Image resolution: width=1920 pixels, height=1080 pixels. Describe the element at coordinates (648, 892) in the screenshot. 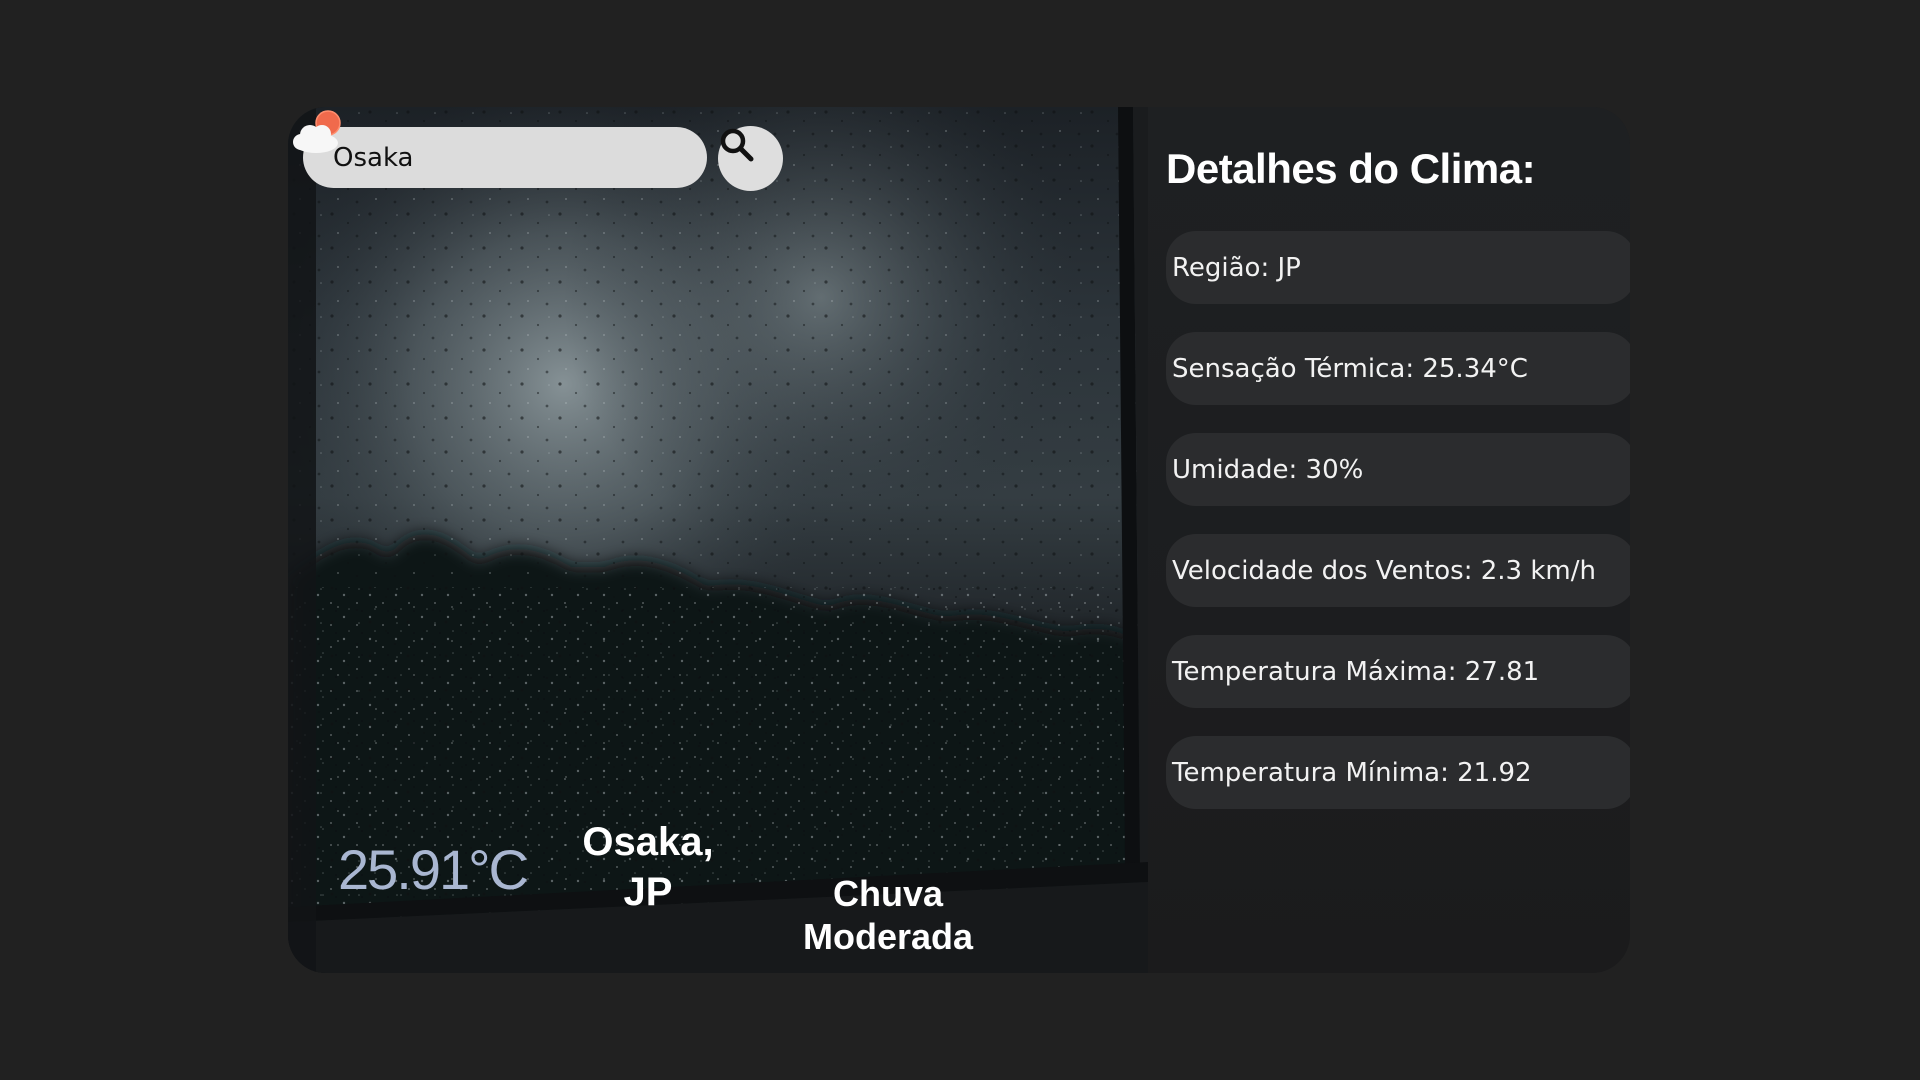

I see `country-code: JP` at that location.